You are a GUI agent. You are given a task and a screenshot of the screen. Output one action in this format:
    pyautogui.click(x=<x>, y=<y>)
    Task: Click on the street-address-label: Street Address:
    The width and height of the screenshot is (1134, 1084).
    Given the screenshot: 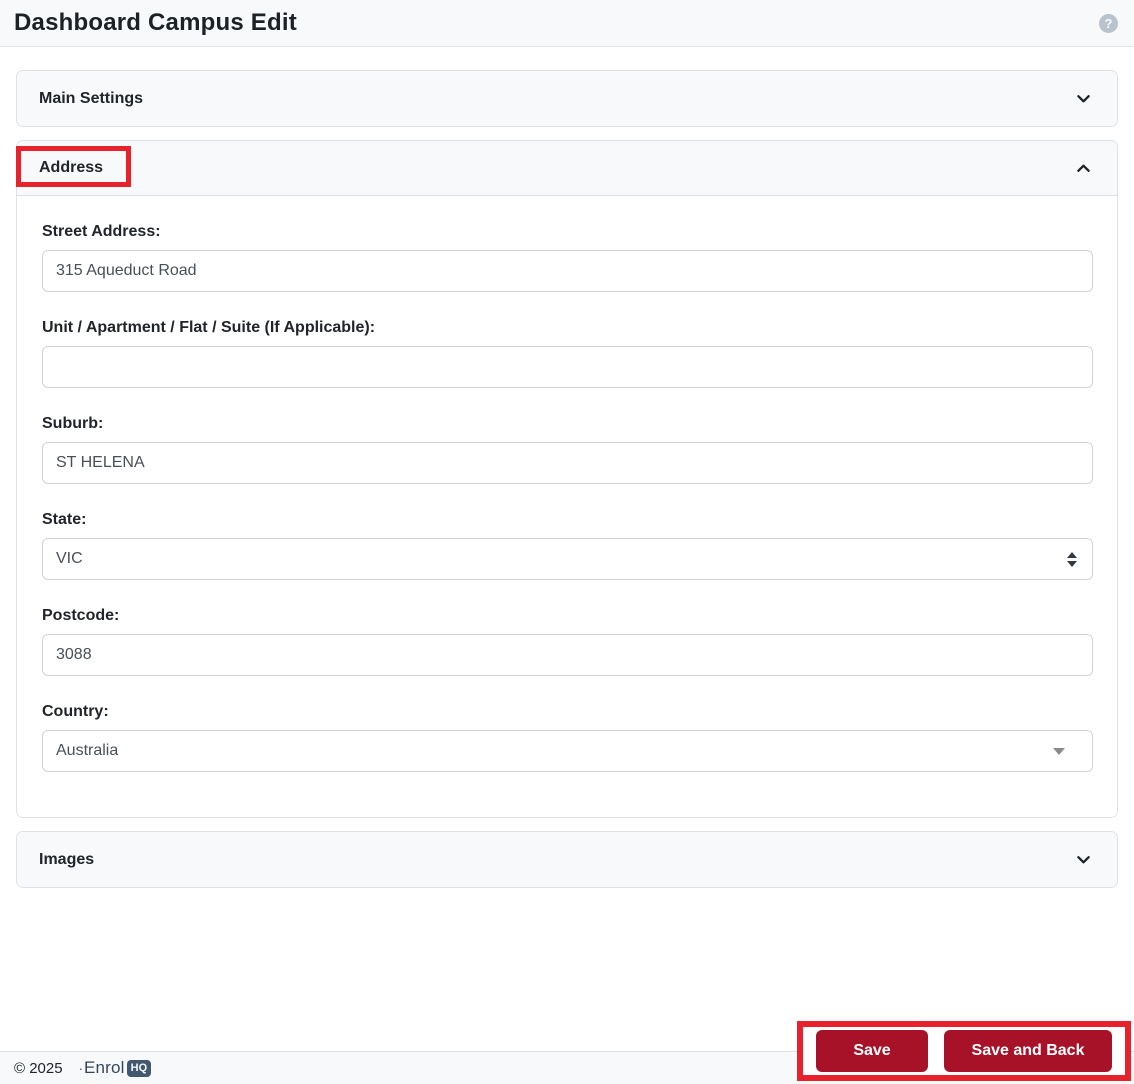 What is the action you would take?
    pyautogui.click(x=101, y=231)
    